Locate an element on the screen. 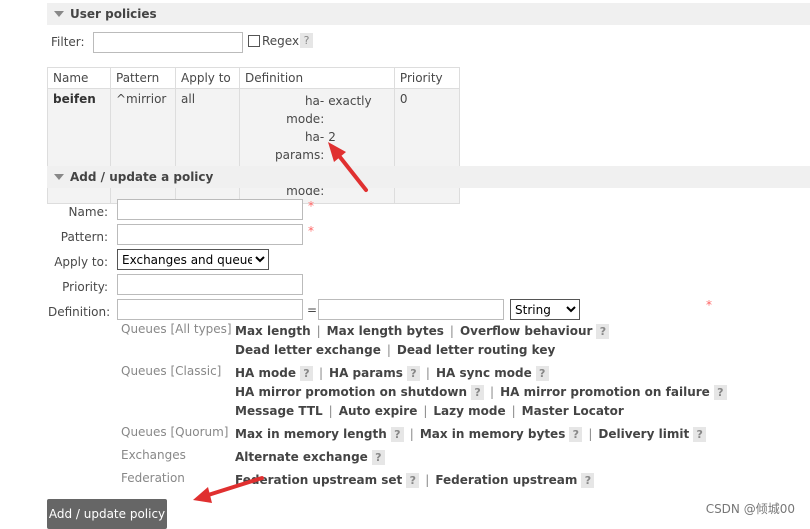 This screenshot has width=810, height=529. delivery-limit-link: Delivery limit is located at coordinates (643, 434).